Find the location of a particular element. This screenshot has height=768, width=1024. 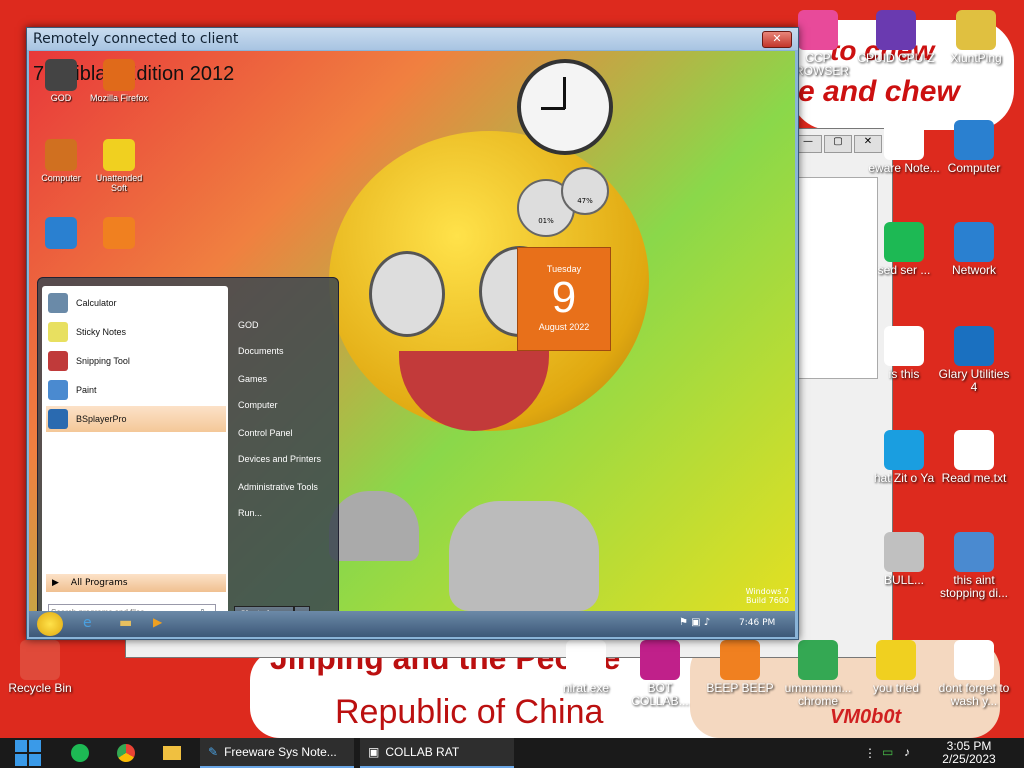

start-program-label: Snipping Tool is located at coordinates (103, 361).